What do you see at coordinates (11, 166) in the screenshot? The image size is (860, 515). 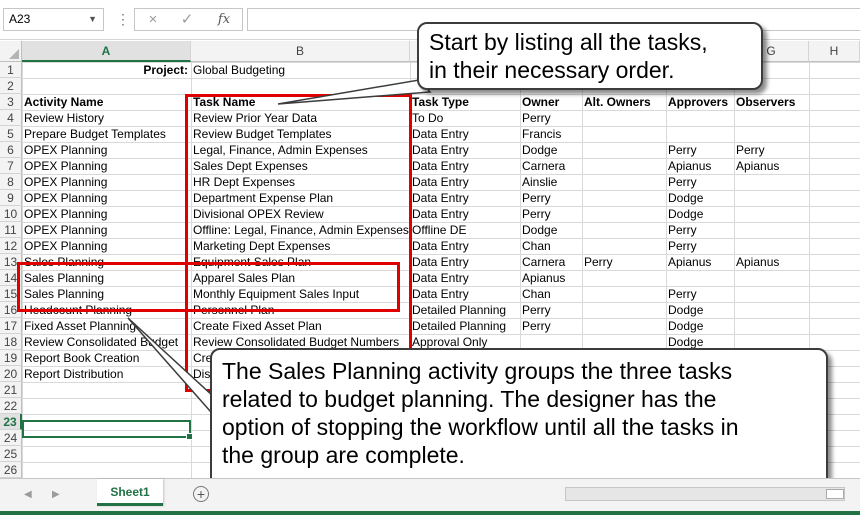 I see `row-header: 7` at bounding box center [11, 166].